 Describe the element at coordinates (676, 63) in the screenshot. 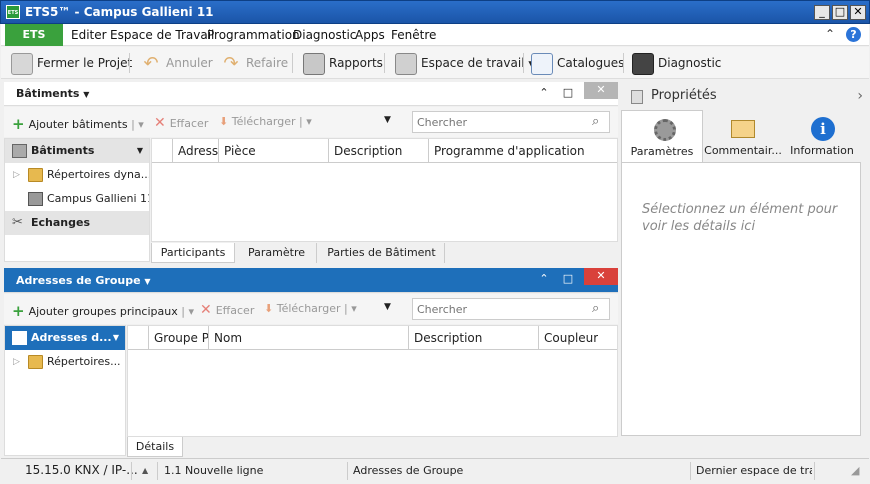

I see `diagnostic-button: Diagnostic` at that location.